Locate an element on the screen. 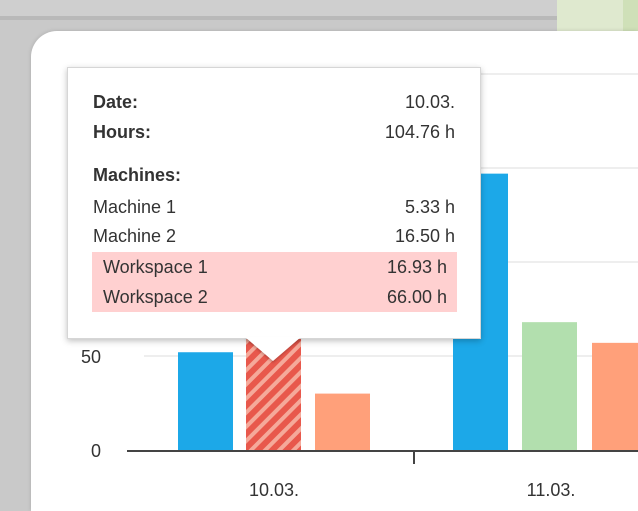 The image size is (638, 511). tooltip-row-machine-1: Machine 1 5.33 h is located at coordinates (274, 207).